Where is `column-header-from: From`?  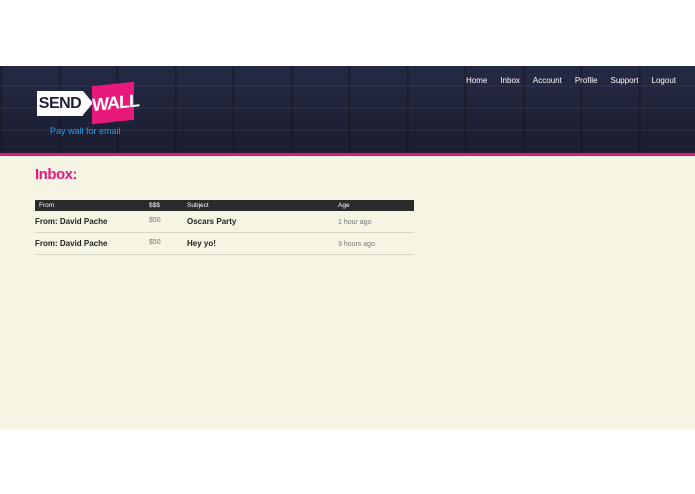 column-header-from: From is located at coordinates (46, 205).